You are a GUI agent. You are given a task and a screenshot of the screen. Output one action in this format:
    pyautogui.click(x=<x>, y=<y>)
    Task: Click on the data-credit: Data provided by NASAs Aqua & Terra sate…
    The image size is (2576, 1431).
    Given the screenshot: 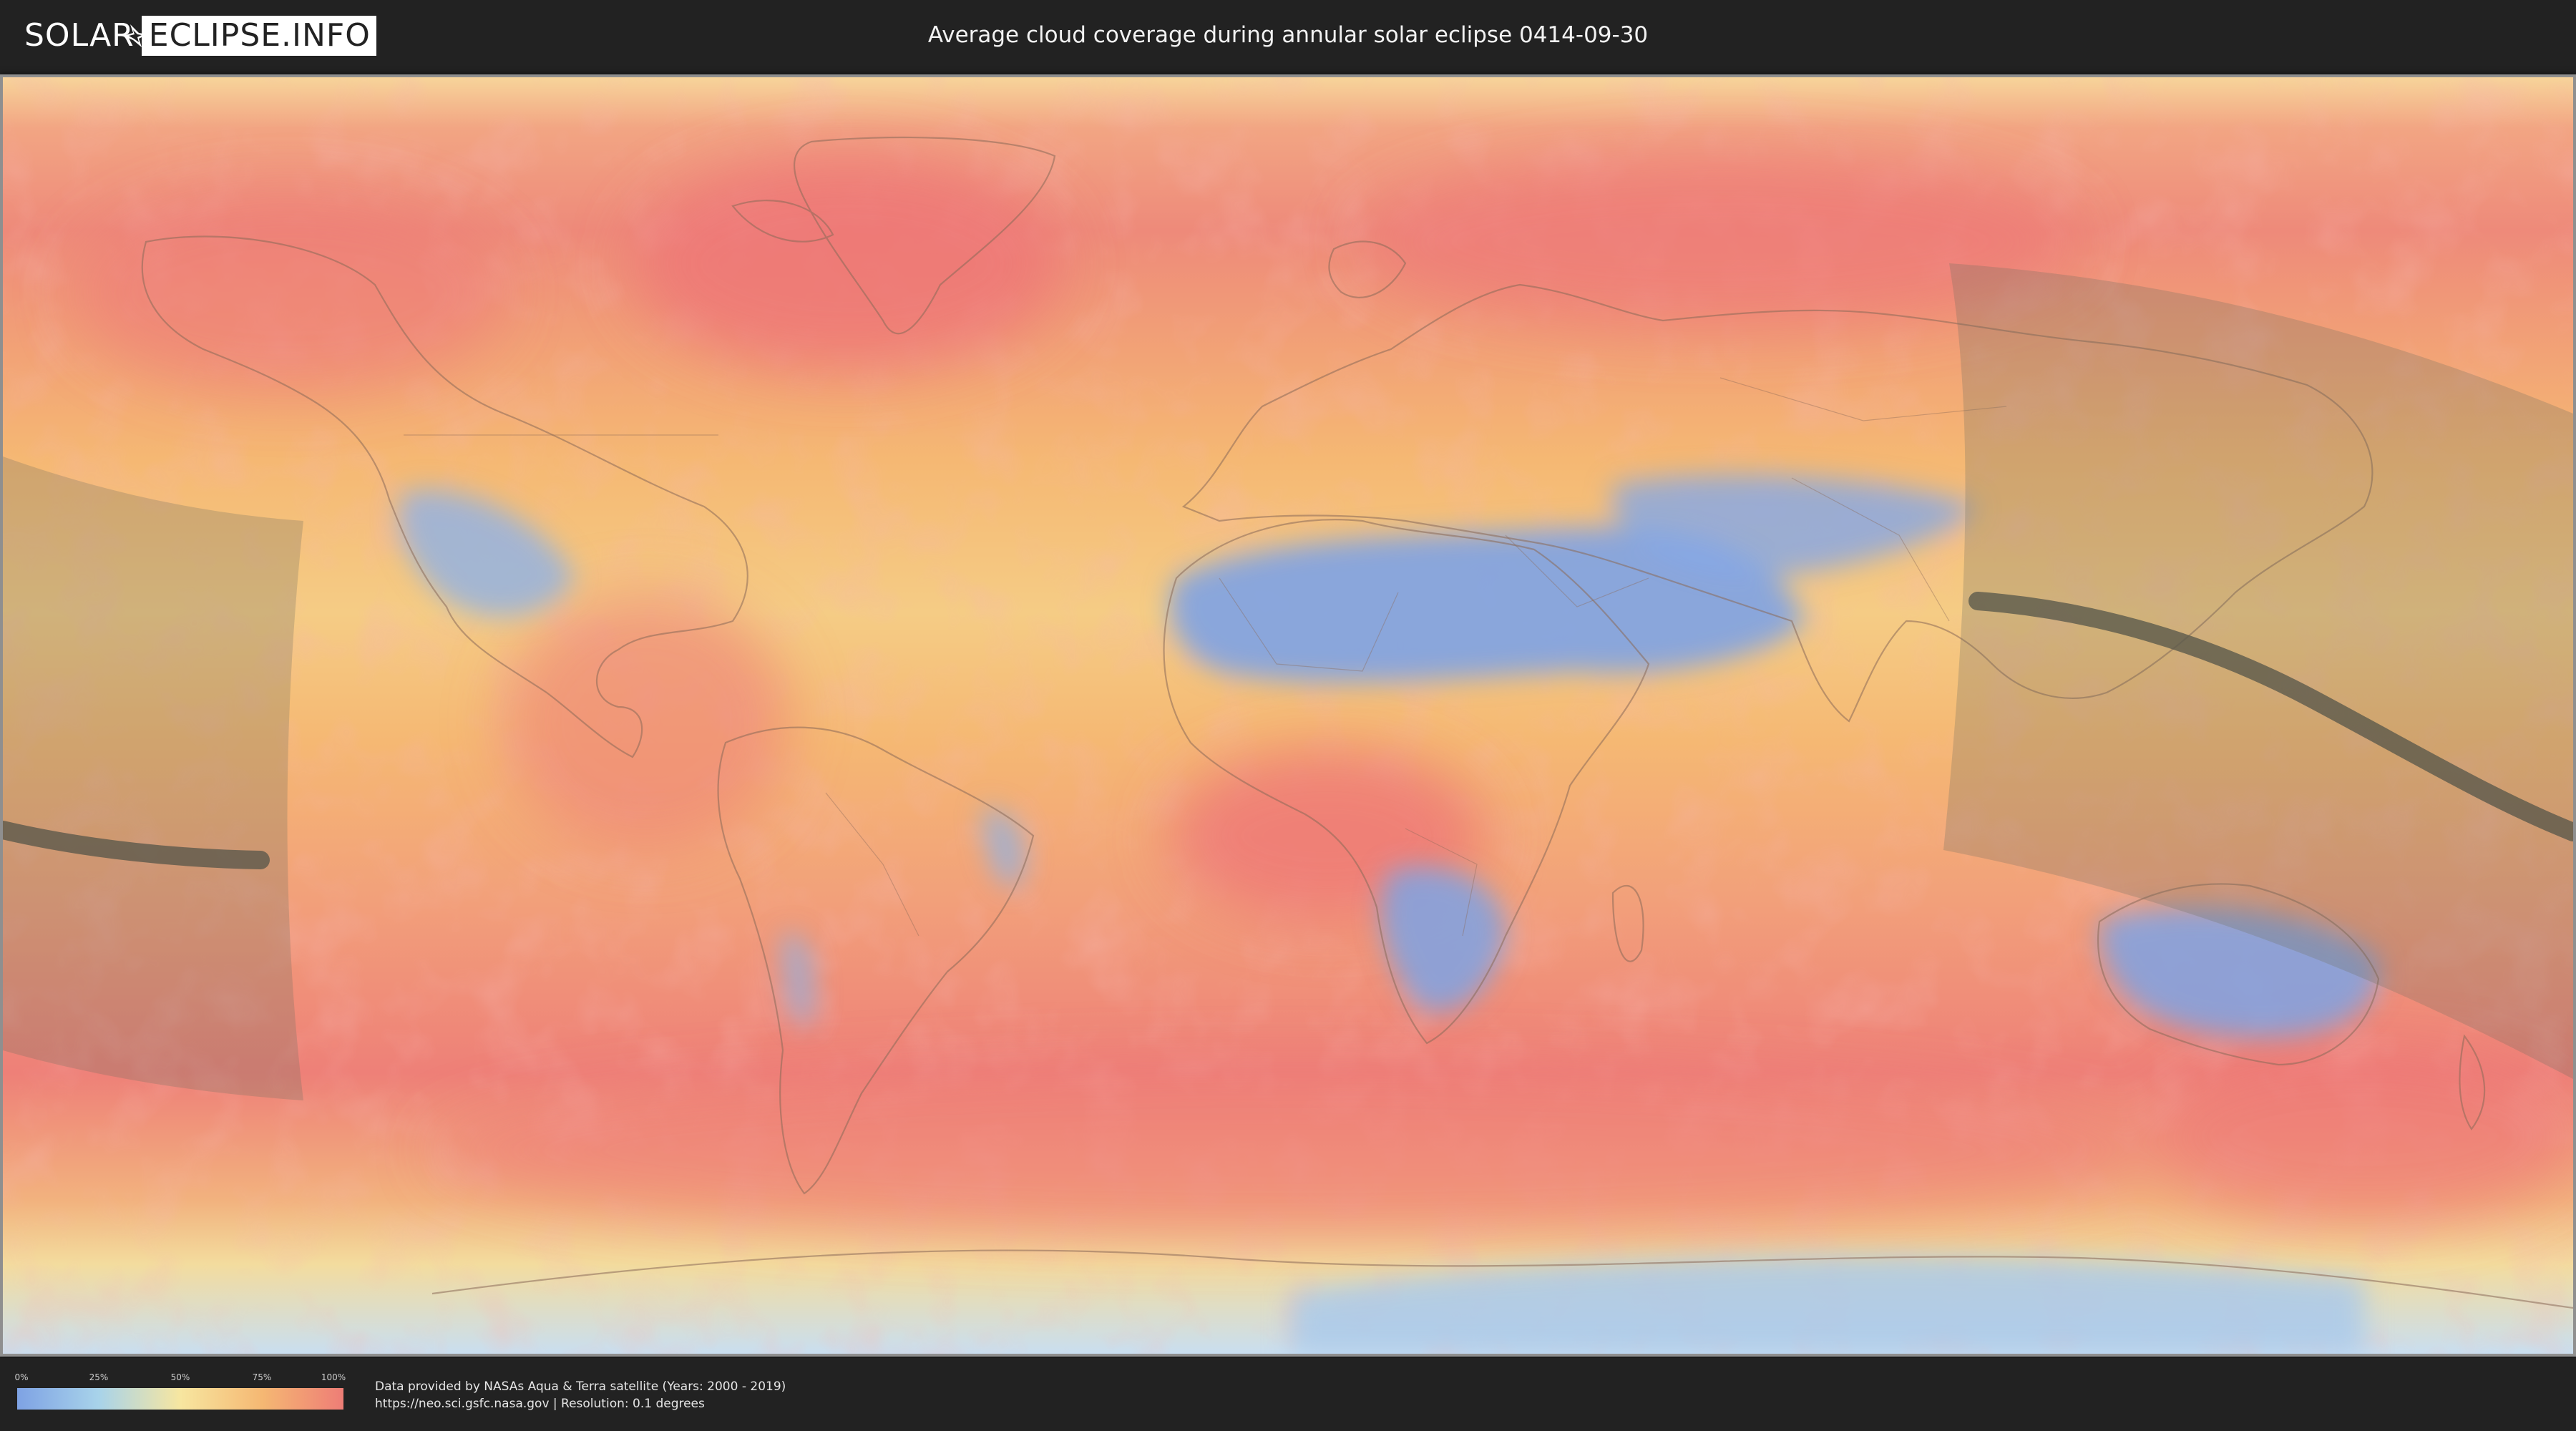 What is the action you would take?
    pyautogui.click(x=580, y=1395)
    